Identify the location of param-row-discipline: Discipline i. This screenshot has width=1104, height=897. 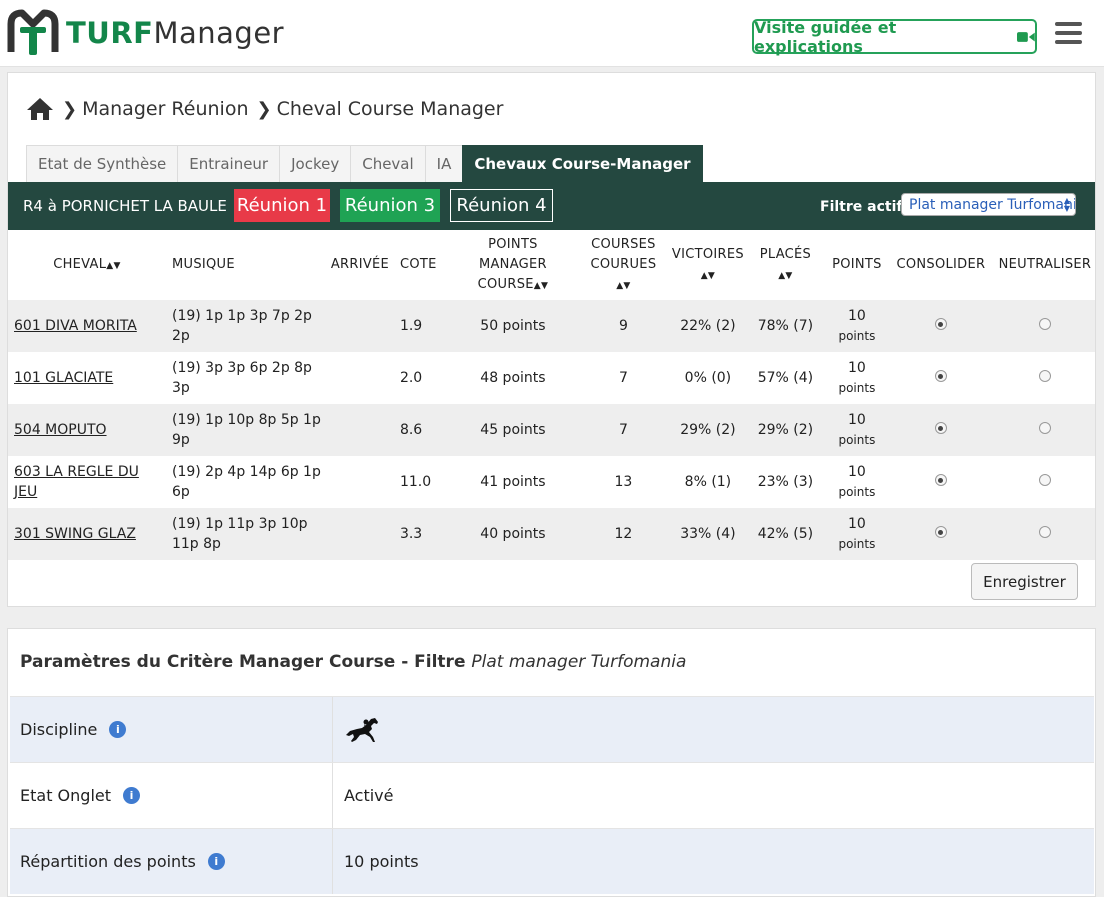
(552, 729).